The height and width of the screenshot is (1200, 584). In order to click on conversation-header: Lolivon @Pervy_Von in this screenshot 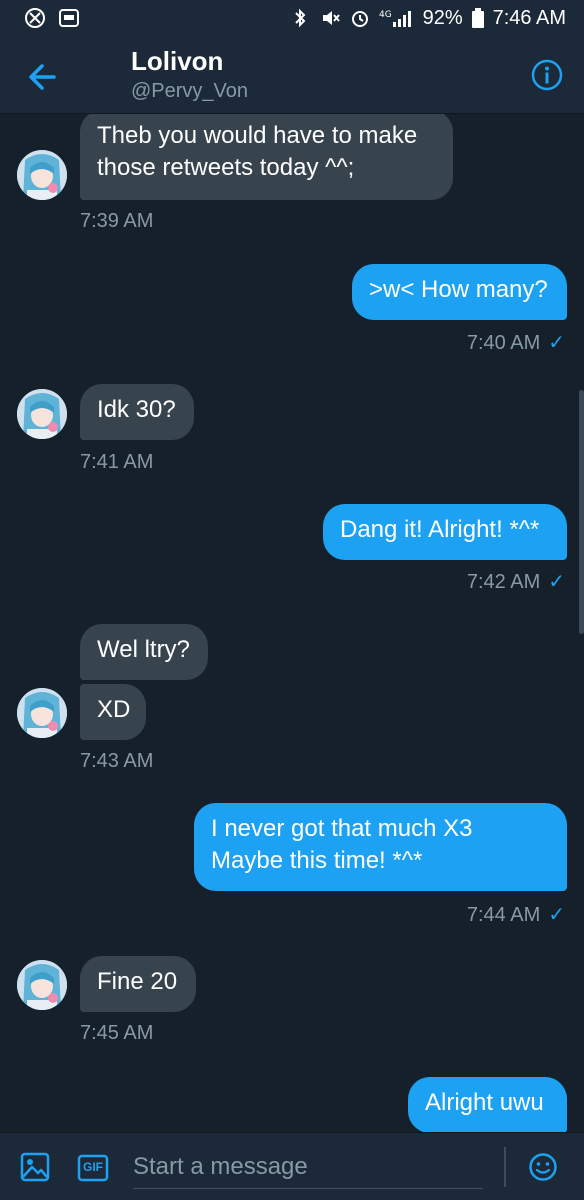, I will do `click(292, 75)`.